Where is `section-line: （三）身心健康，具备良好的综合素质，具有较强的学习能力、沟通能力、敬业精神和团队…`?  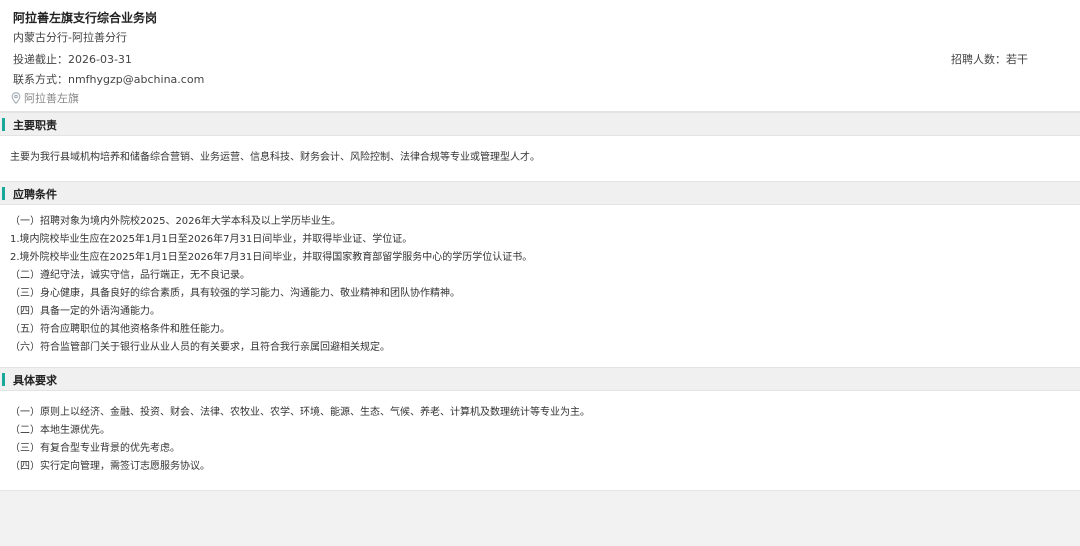 section-line: （三）身心健康，具备良好的综合素质，具有较强的学习能力、沟通能力、敬业精神和团队… is located at coordinates (235, 293).